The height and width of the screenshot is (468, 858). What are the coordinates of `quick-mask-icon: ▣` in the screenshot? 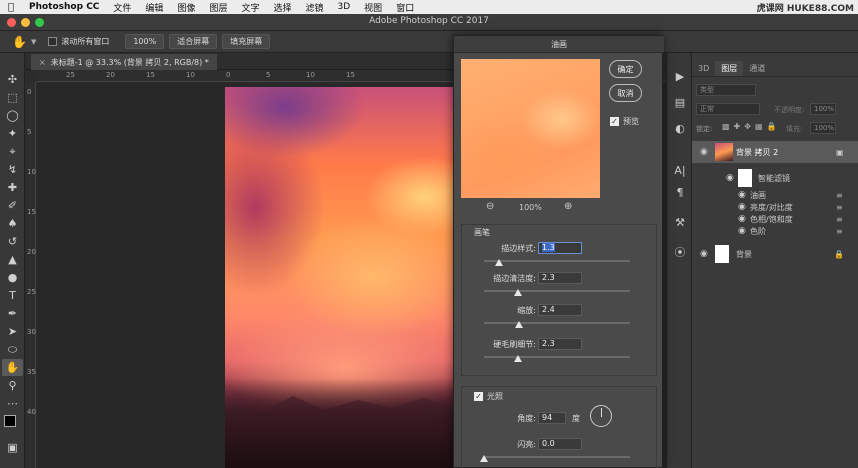 It's located at (12, 447).